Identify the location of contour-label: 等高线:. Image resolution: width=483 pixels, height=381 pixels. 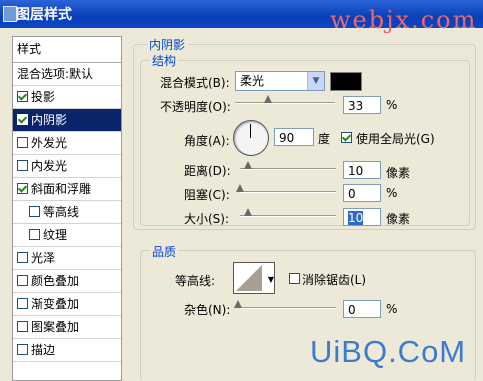
(195, 281).